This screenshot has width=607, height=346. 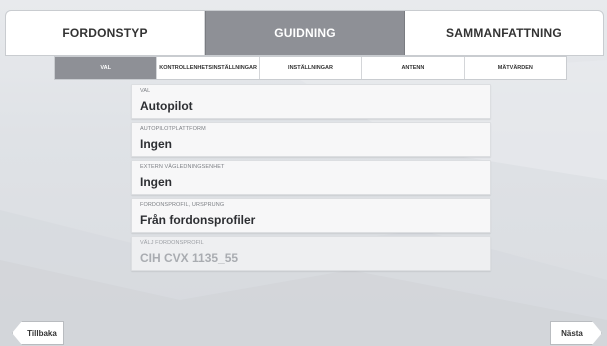 I want to click on val-field: VAL Autopilot, so click(x=311, y=101).